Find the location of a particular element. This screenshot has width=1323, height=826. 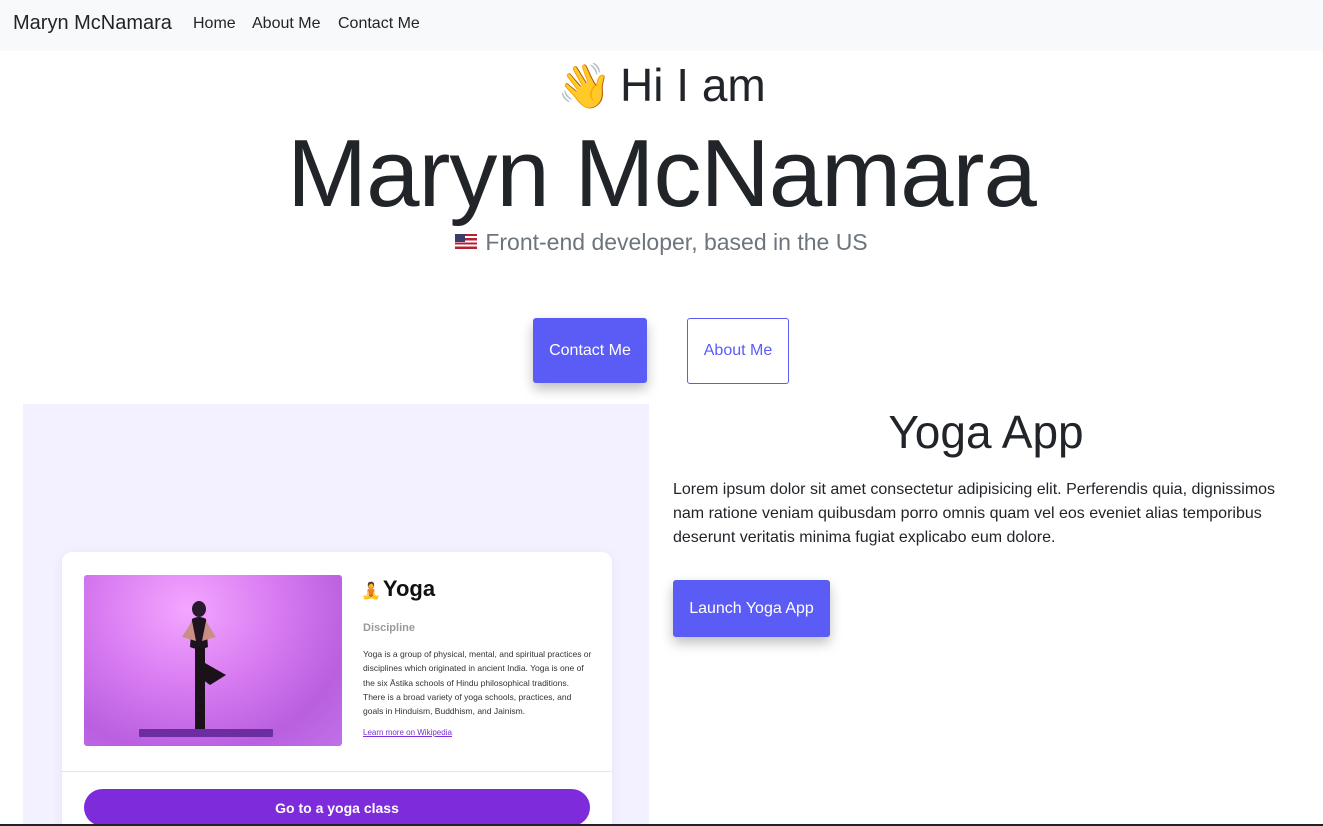

hero-name: Maryn McNamara is located at coordinates (662, 173).